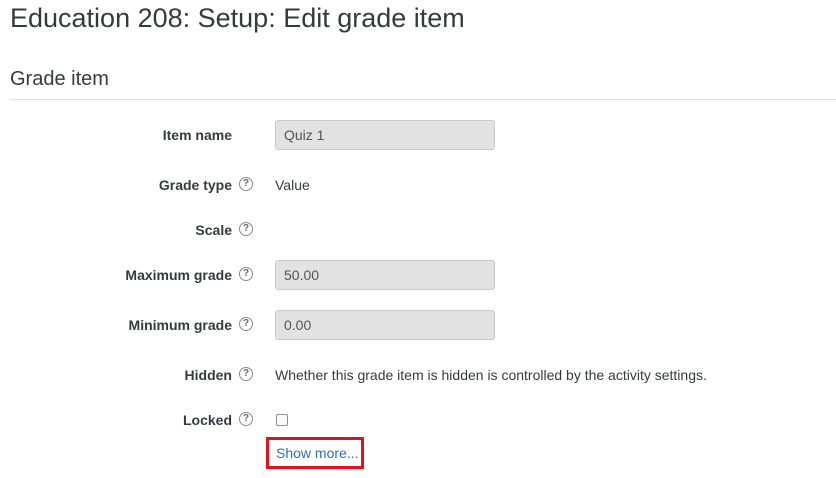  I want to click on scale-label: Scale, so click(213, 230).